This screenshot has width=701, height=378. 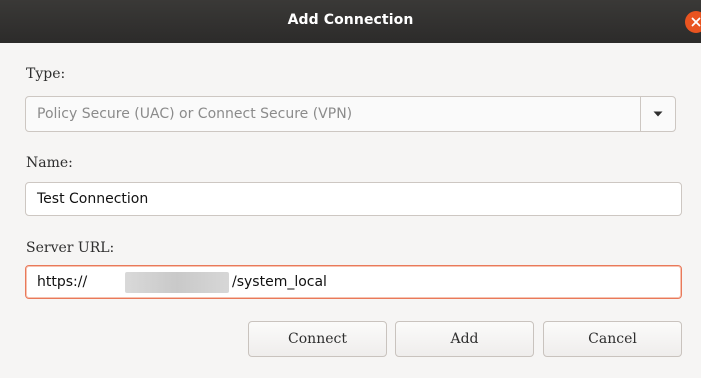 I want to click on name-label: Name:, so click(x=49, y=163).